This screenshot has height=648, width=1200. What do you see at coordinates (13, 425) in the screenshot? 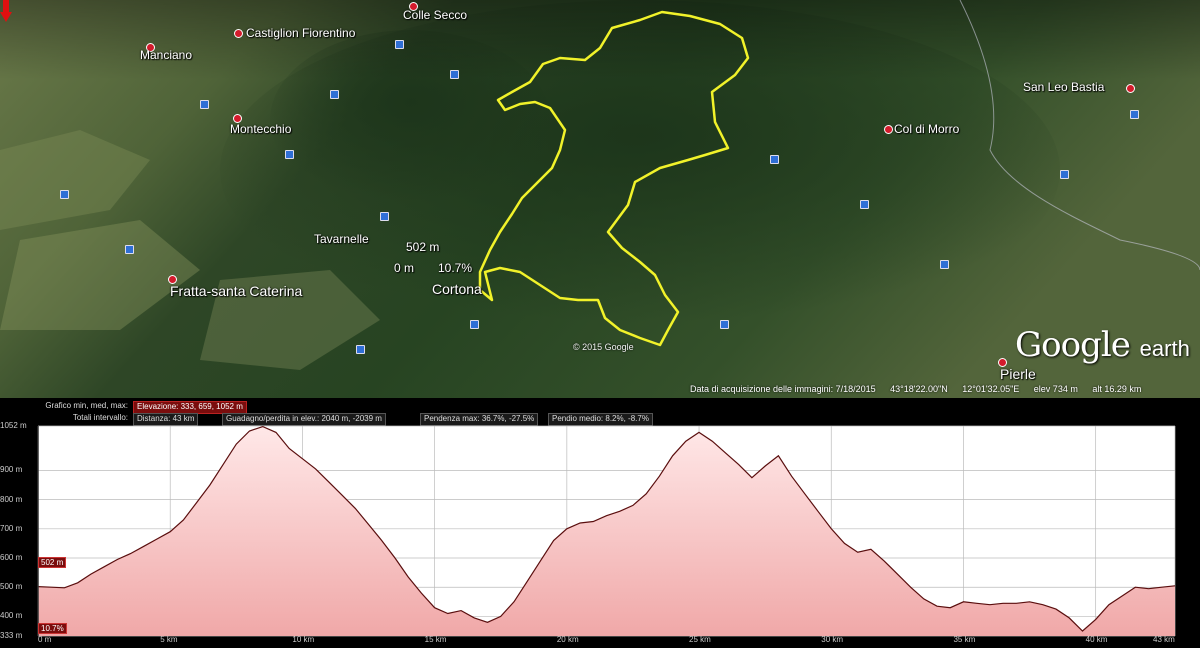
I see `y-tick-label: 1052 m` at bounding box center [13, 425].